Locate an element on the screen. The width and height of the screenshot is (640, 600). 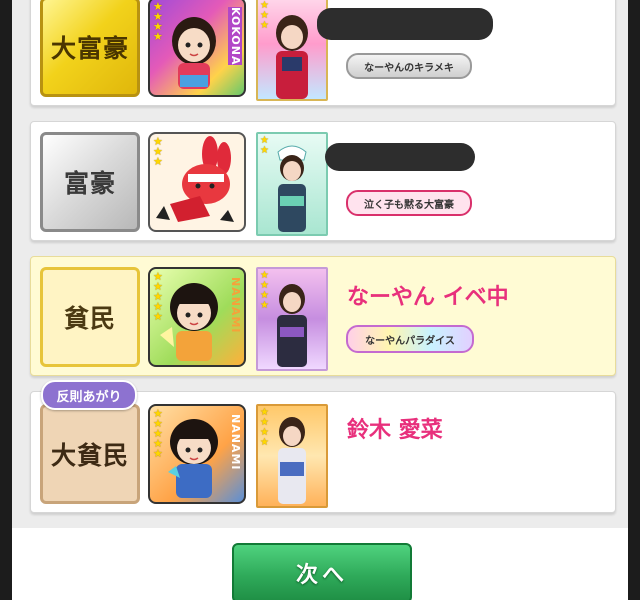
avatar-name-label: KOKONA is located at coordinates (235, 36).